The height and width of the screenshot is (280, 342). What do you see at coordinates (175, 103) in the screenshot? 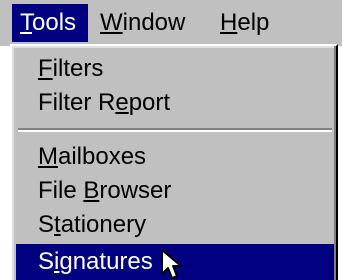
I see `menu-item-filter-report: Filter Report` at bounding box center [175, 103].